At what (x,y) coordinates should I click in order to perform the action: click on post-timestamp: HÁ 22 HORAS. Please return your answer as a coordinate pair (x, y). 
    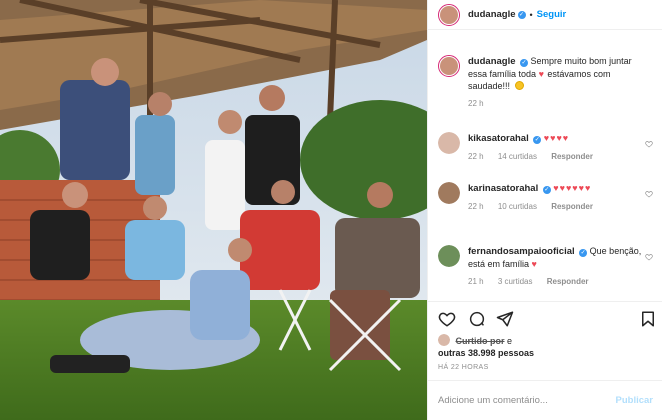
    Looking at the image, I should click on (463, 367).